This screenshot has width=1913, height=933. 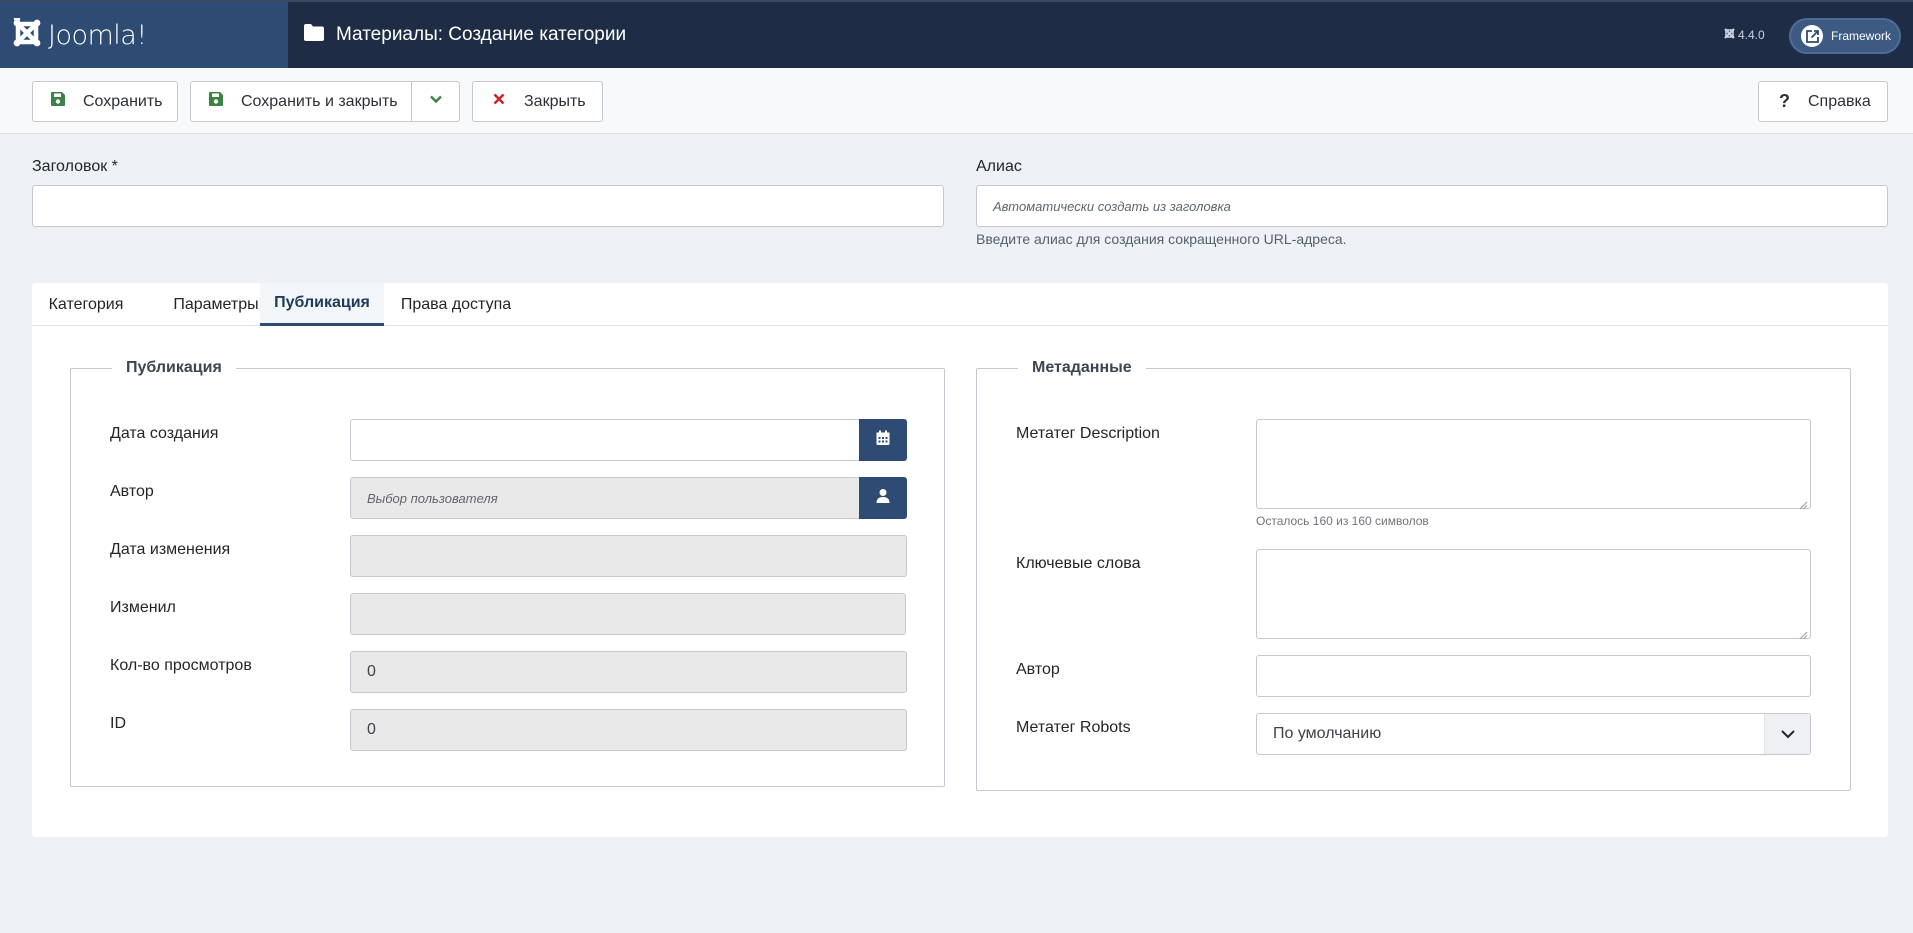 What do you see at coordinates (1839, 101) in the screenshot?
I see `help-label: Справка` at bounding box center [1839, 101].